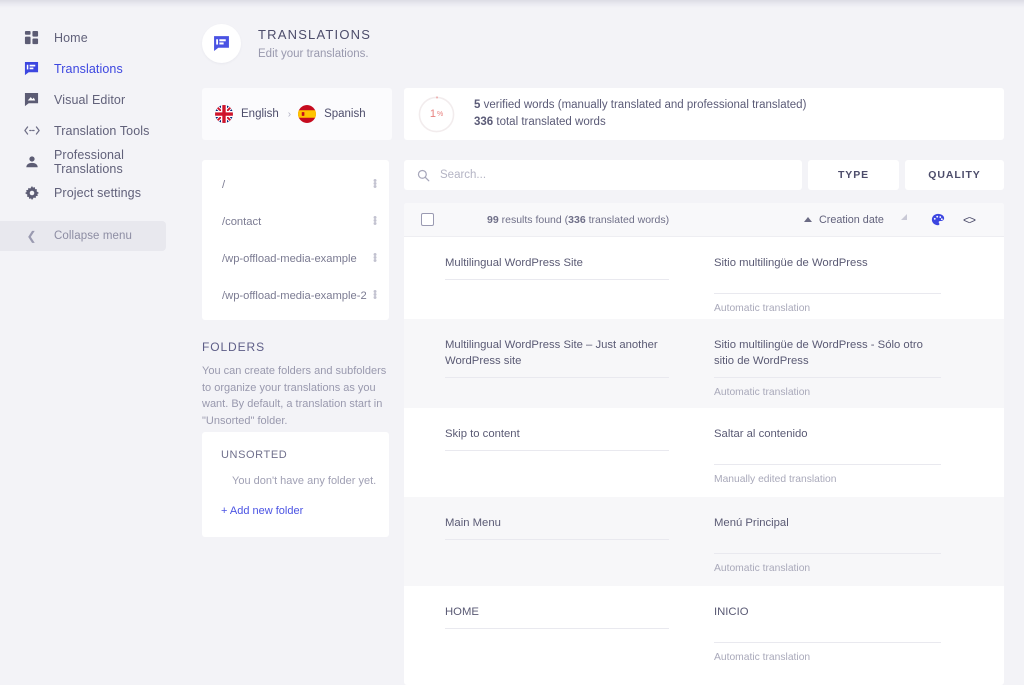 Image resolution: width=1024 pixels, height=685 pixels. I want to click on code-arrows-icon, so click(31, 130).